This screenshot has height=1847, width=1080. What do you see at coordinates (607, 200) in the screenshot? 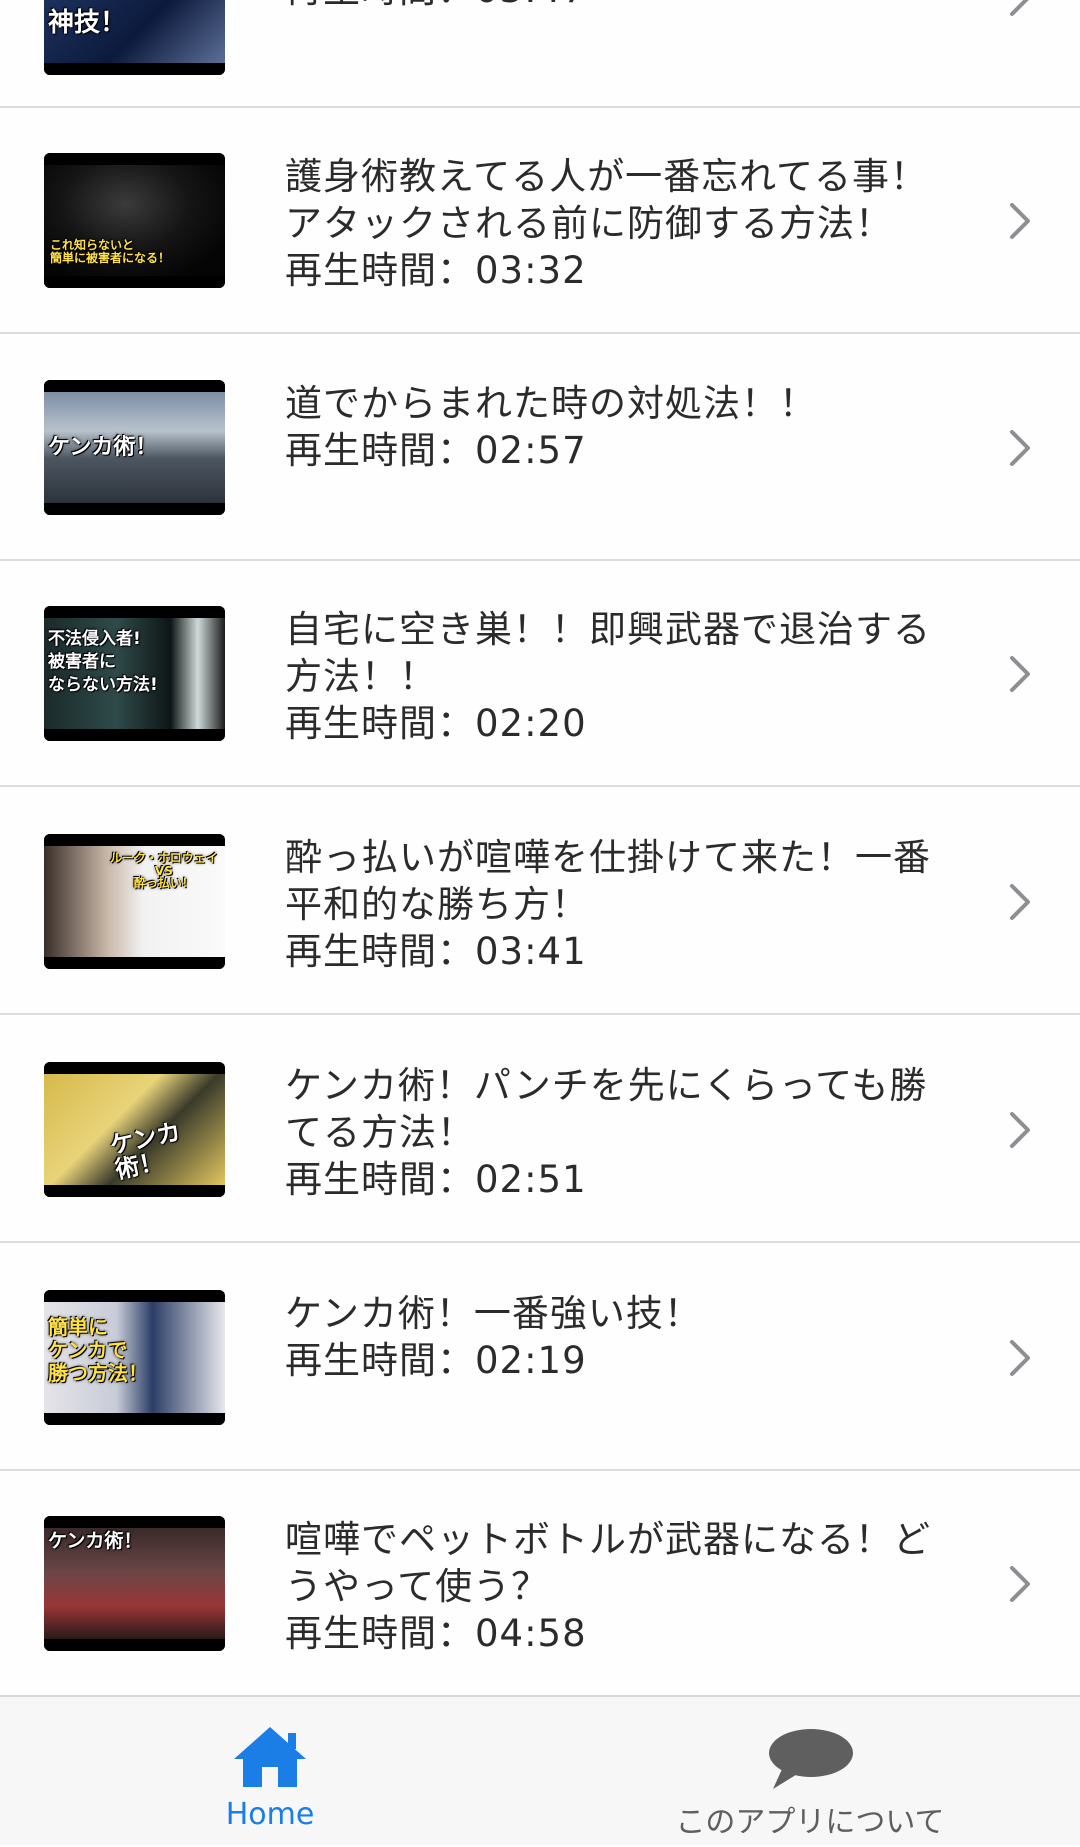
I see `video-title: 護身術教えてる人が一番忘れてる事！アタックされる前に防御する方法！` at bounding box center [607, 200].